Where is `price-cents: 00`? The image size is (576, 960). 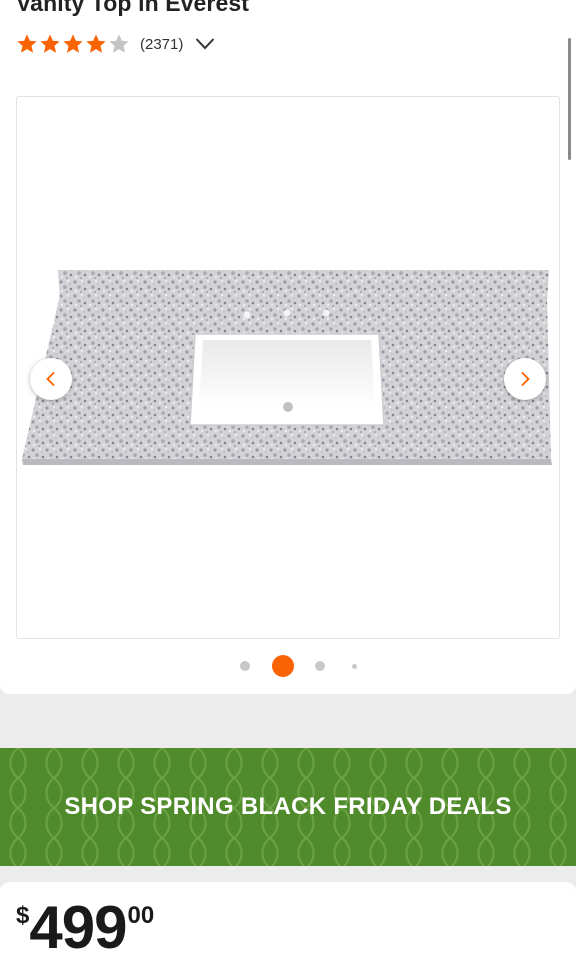 price-cents: 00 is located at coordinates (141, 915).